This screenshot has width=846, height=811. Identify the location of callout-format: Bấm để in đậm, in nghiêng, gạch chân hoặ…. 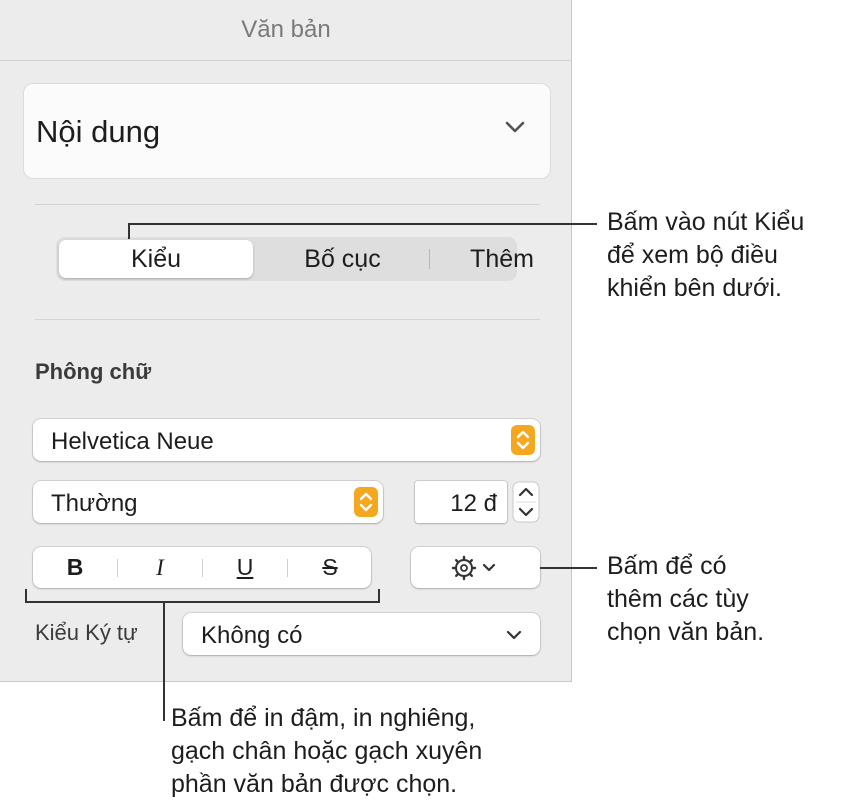
(326, 751).